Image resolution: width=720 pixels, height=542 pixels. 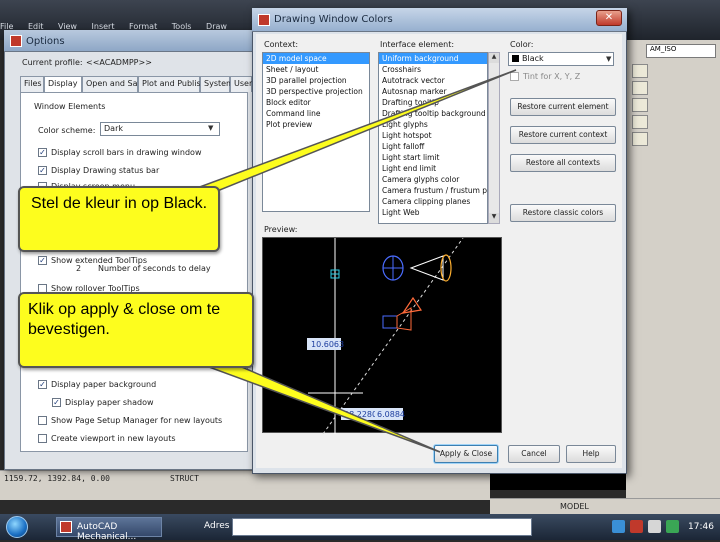 I want to click on current-profile-label: Current profile:, so click(x=52, y=62).